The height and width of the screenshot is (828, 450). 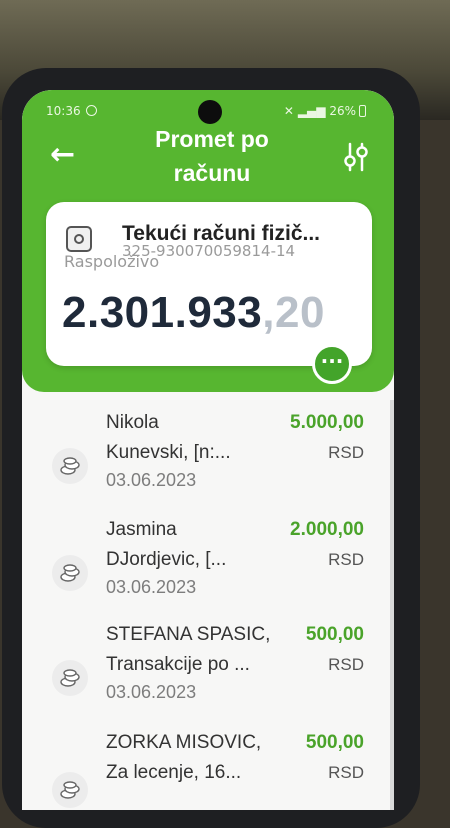 I want to click on transaction-amount: 5.000,00, so click(x=327, y=422).